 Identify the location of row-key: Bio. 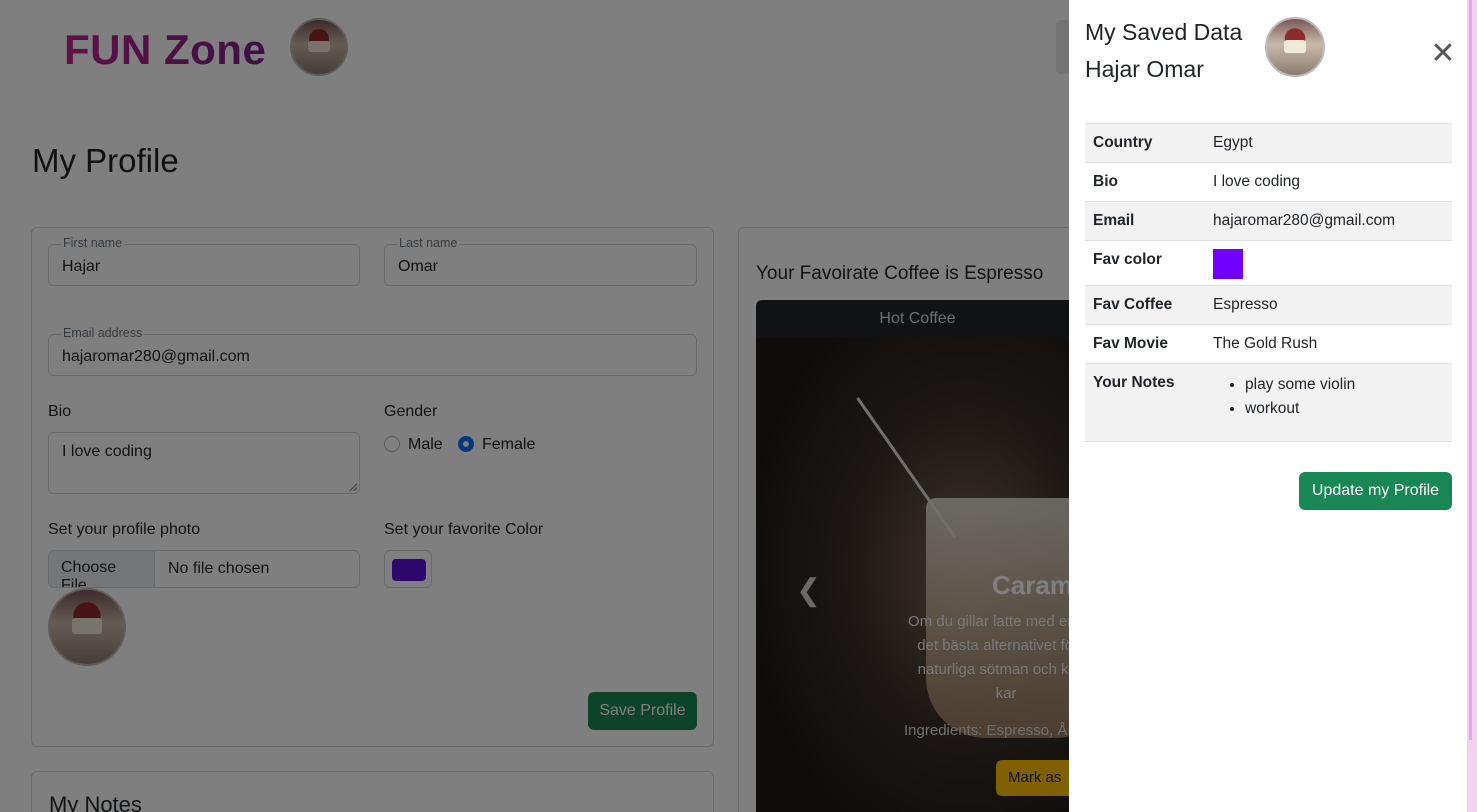
(1105, 181).